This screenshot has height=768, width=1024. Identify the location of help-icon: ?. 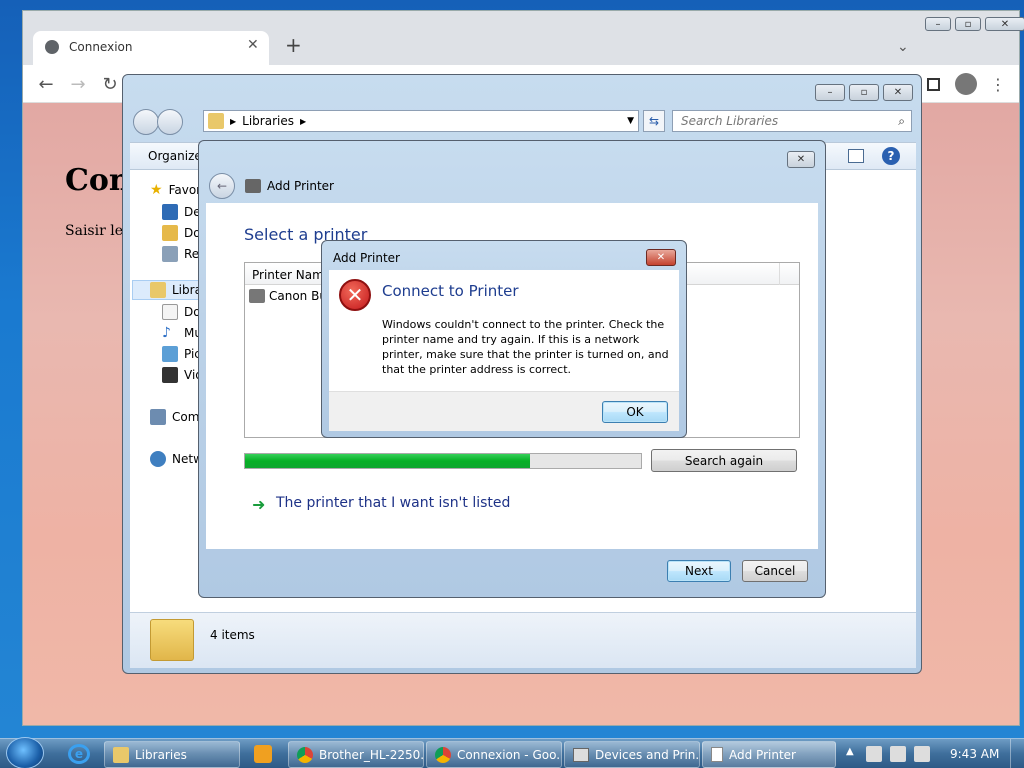
(891, 156).